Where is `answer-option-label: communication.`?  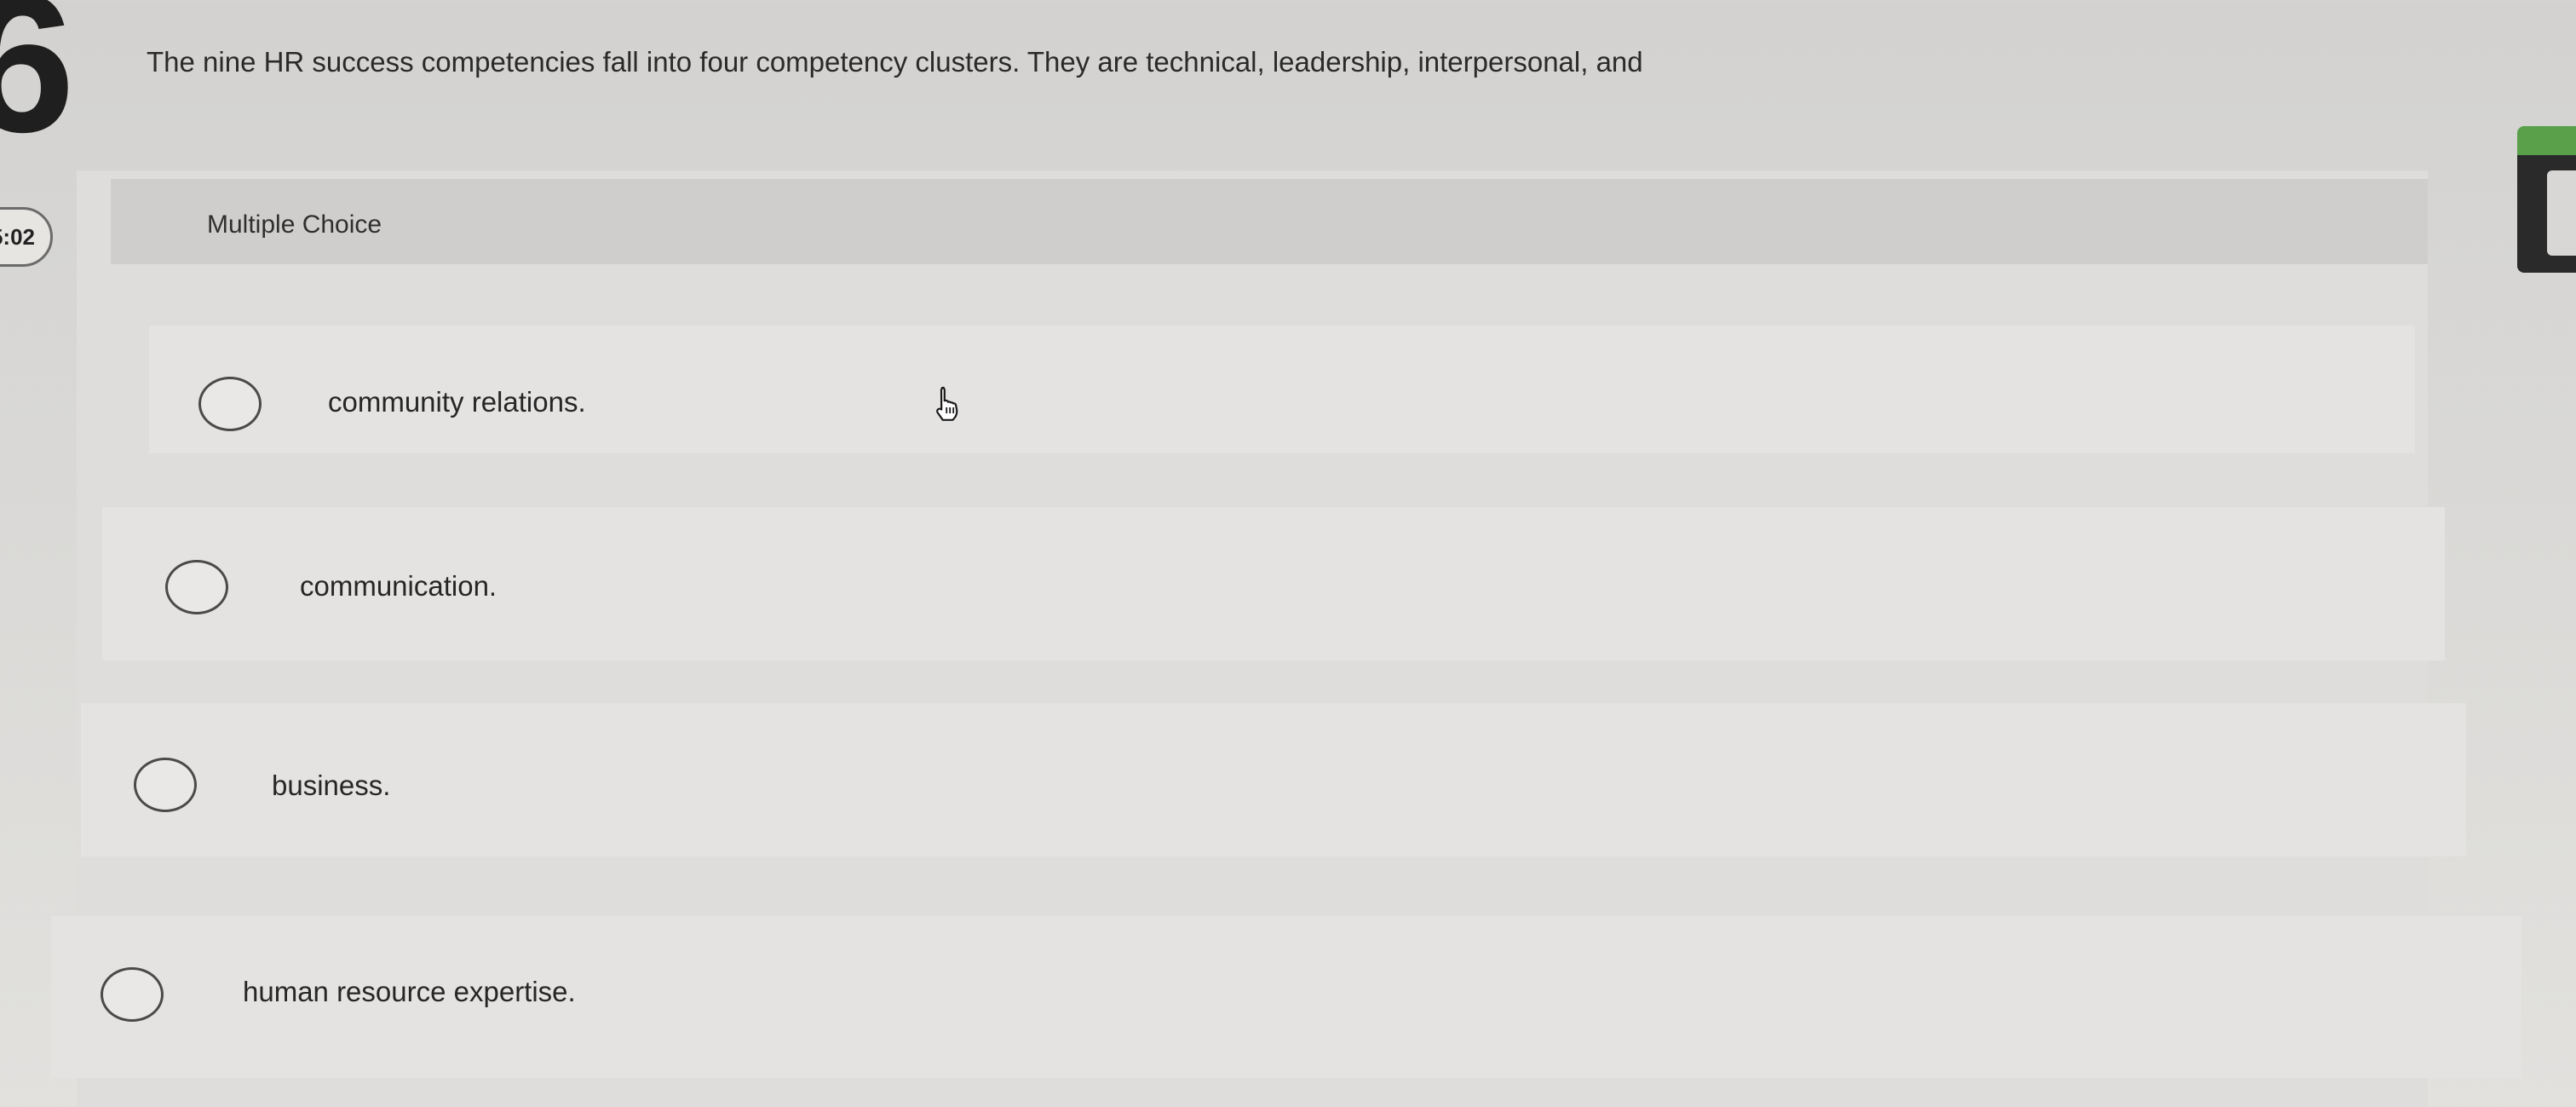 answer-option-label: communication. is located at coordinates (399, 586).